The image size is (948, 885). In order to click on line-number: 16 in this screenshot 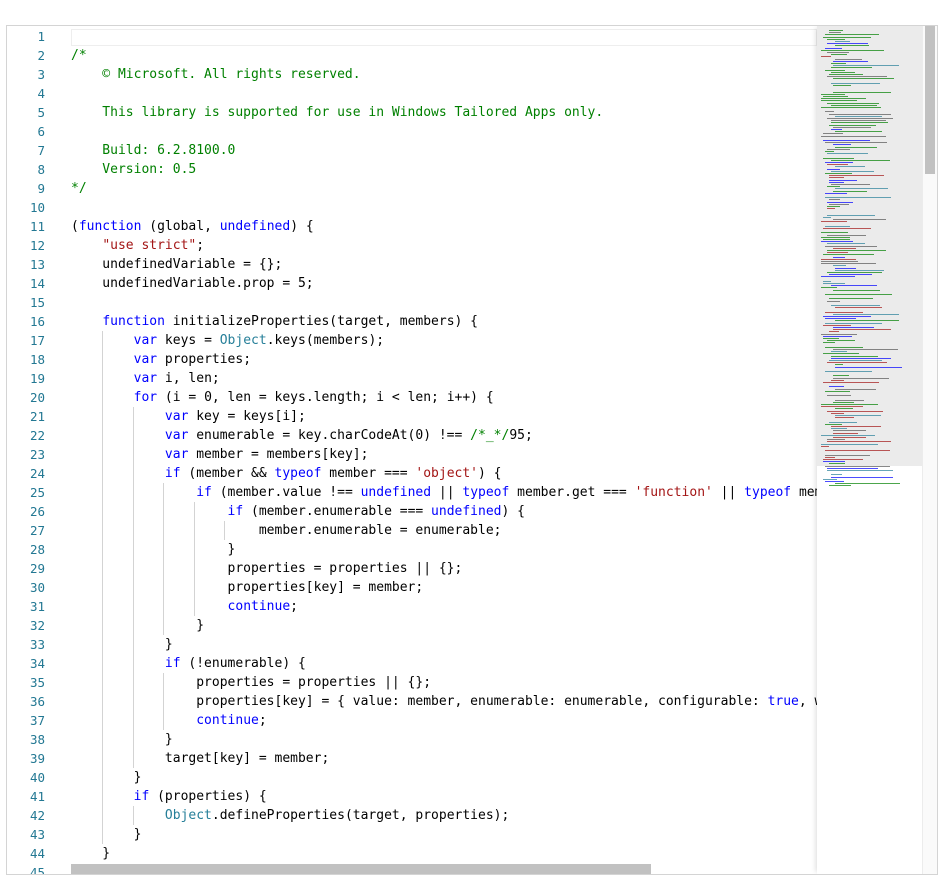, I will do `click(37, 321)`.